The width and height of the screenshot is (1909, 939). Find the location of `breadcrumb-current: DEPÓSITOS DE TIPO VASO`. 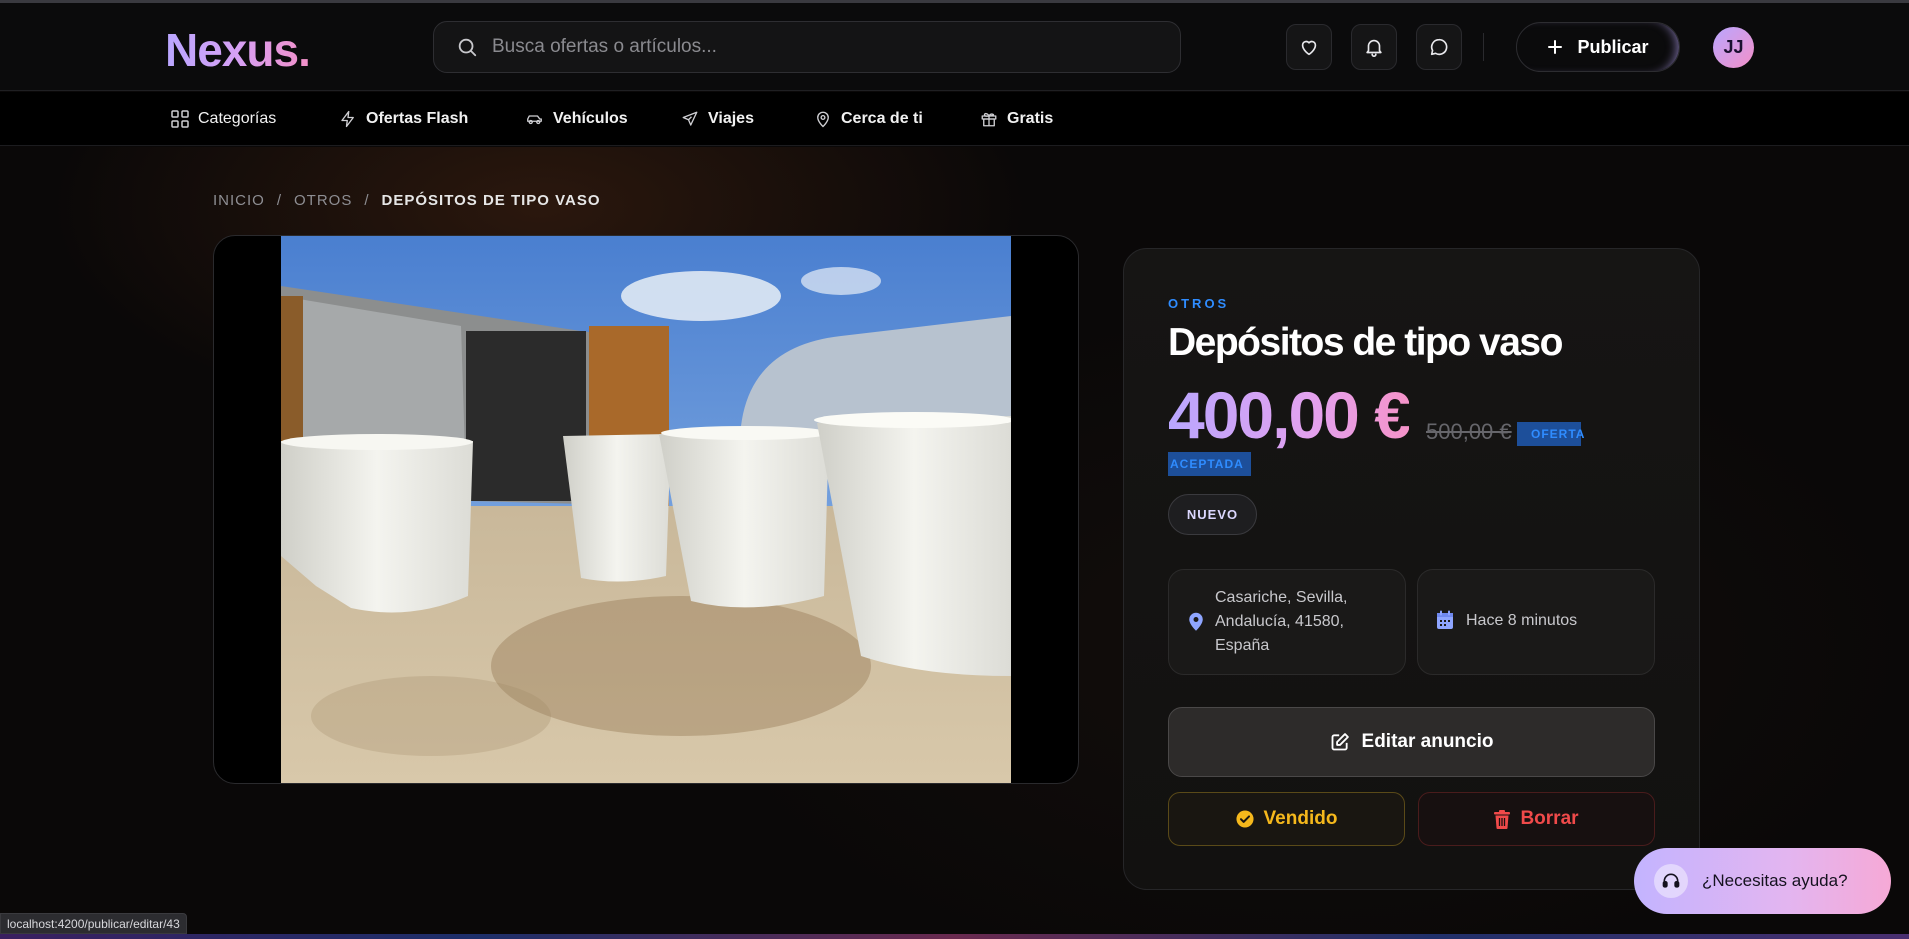

breadcrumb-current: DEPÓSITOS DE TIPO VASO is located at coordinates (491, 200).